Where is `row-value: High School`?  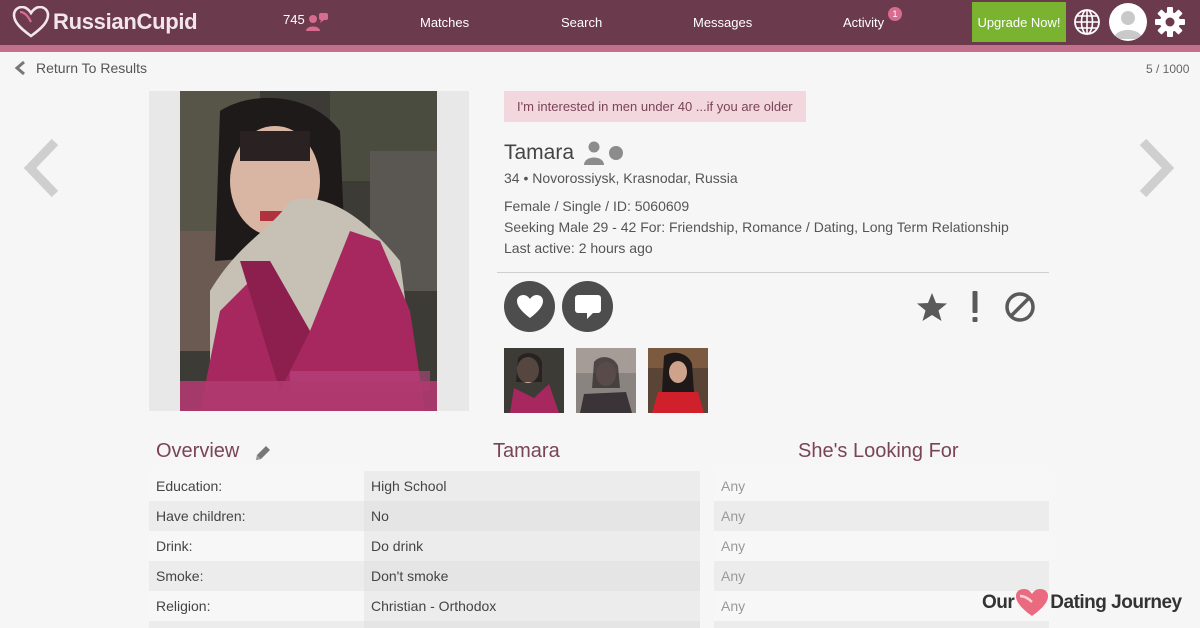 row-value: High School is located at coordinates (532, 486).